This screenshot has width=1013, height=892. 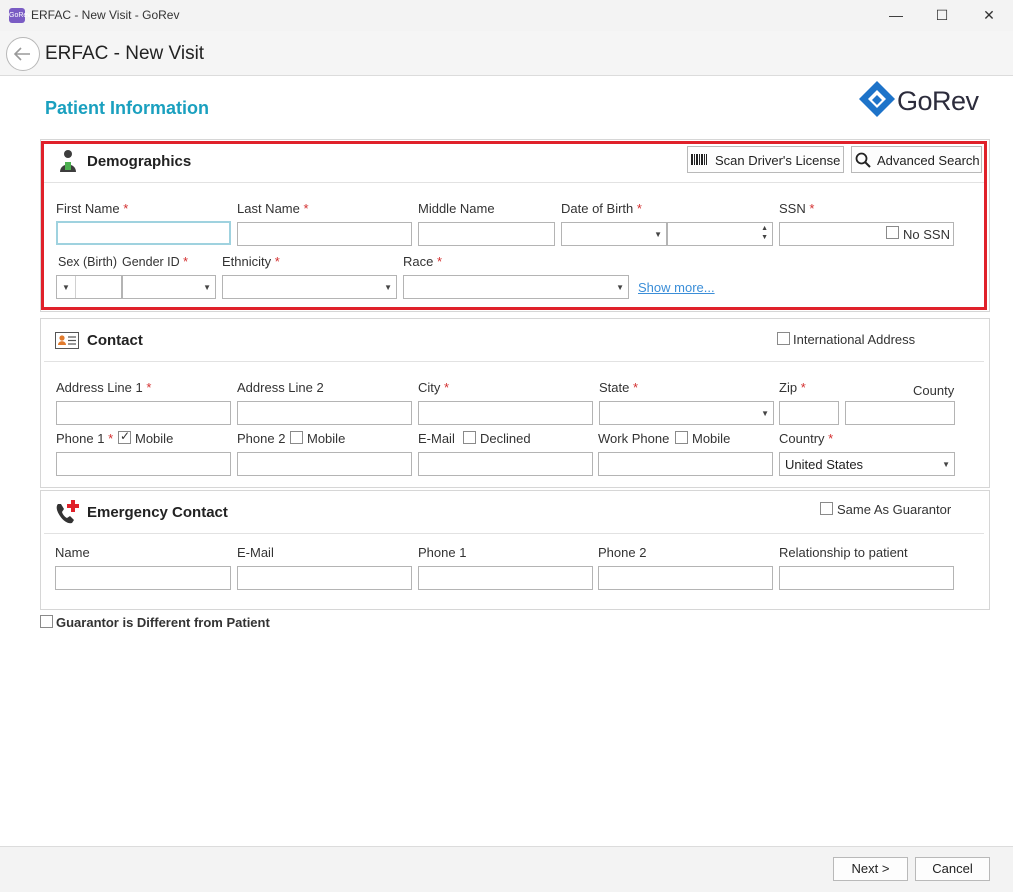 I want to click on phone2-mobile-checkbox, so click(x=296, y=437).